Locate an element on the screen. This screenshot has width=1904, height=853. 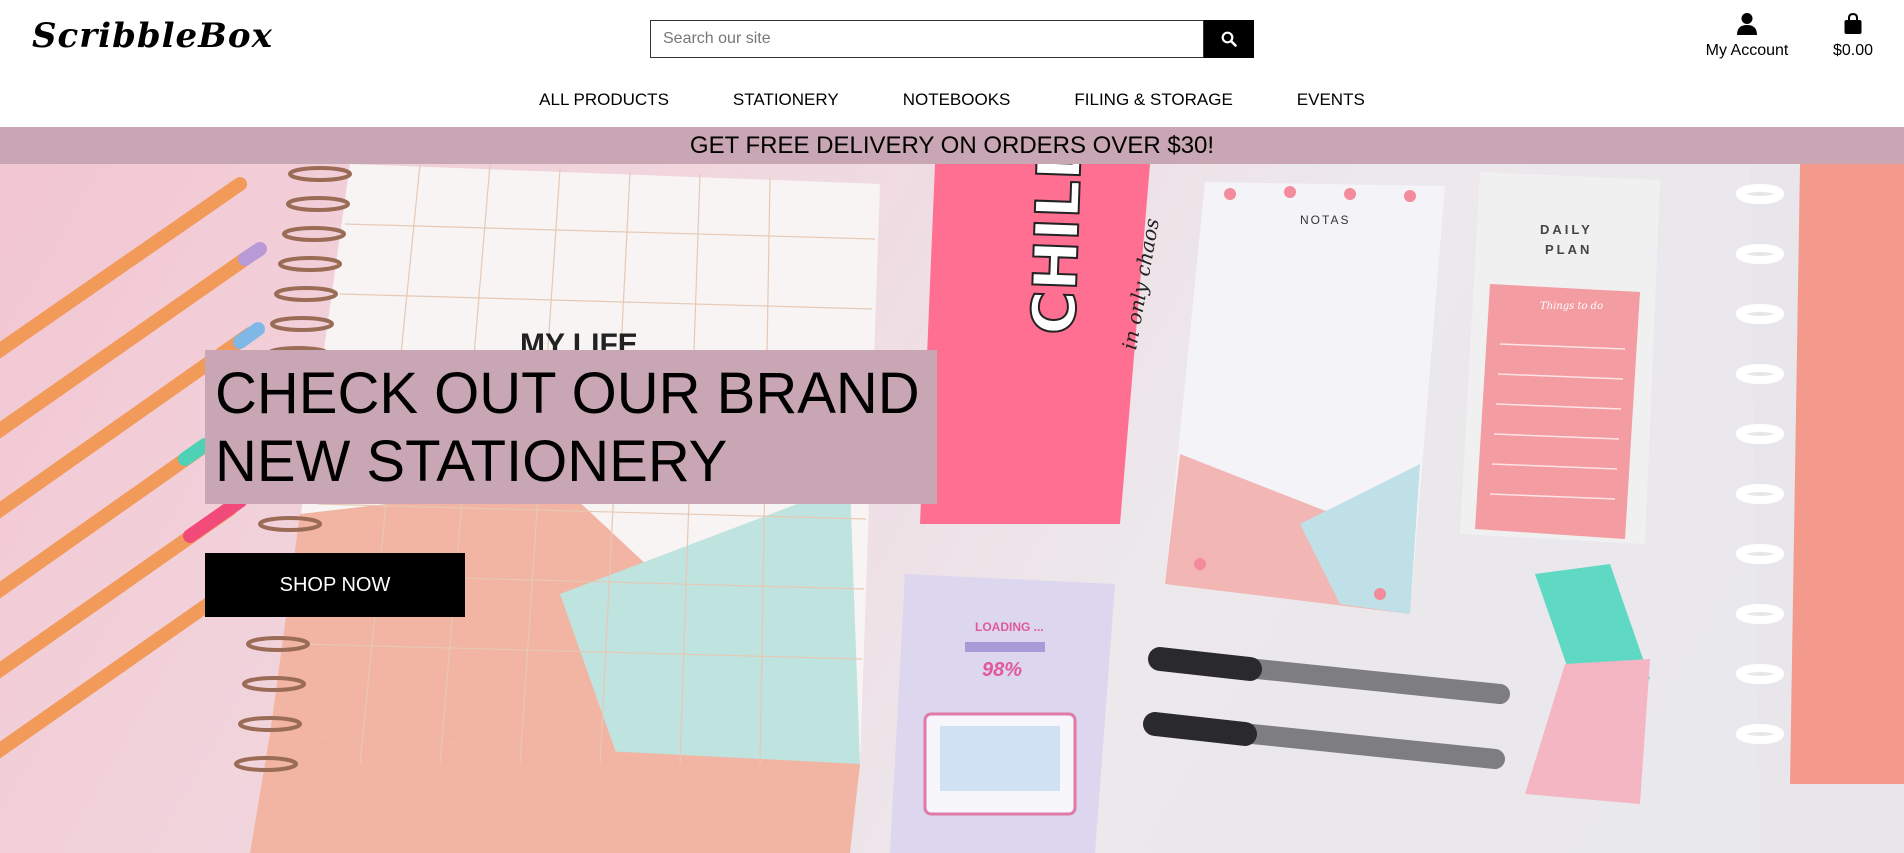
free-delivery-banner: GET FREE DELIVERY ON ORDERS OVER $30! is located at coordinates (952, 145).